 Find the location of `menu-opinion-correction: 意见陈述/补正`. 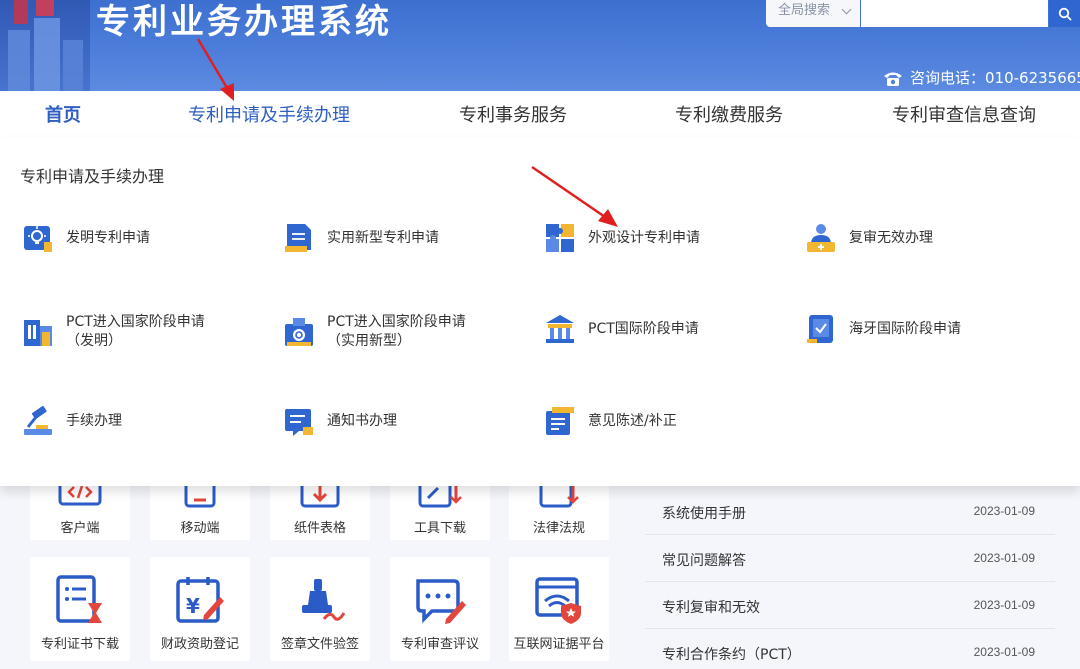

menu-opinion-correction: 意见陈述/补正 is located at coordinates (610, 421).